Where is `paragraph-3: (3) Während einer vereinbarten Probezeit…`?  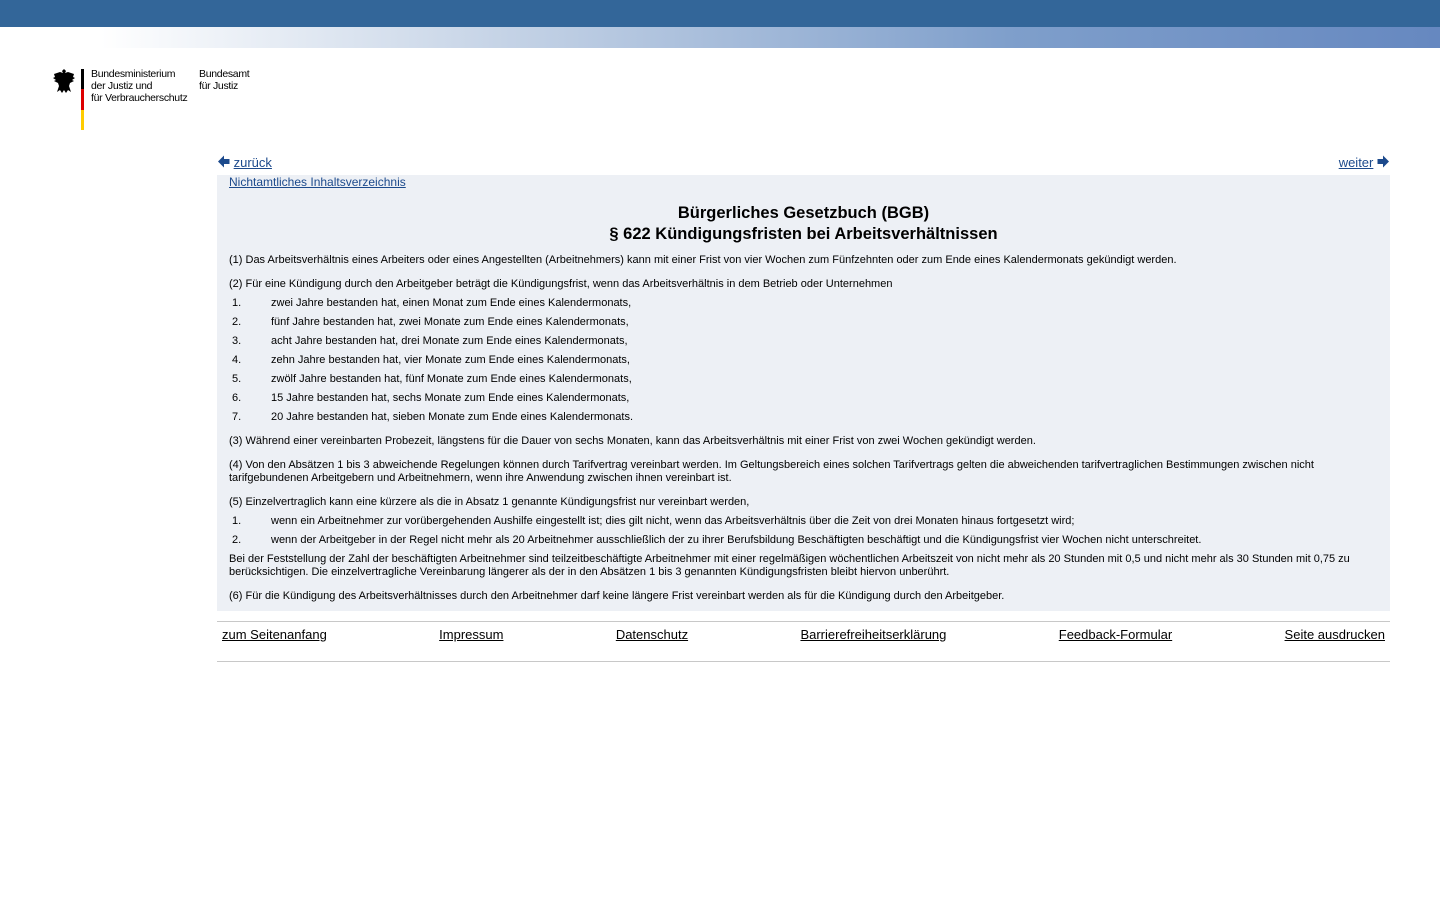
paragraph-3: (3) Während einer vereinbarten Probezeit… is located at coordinates (632, 441).